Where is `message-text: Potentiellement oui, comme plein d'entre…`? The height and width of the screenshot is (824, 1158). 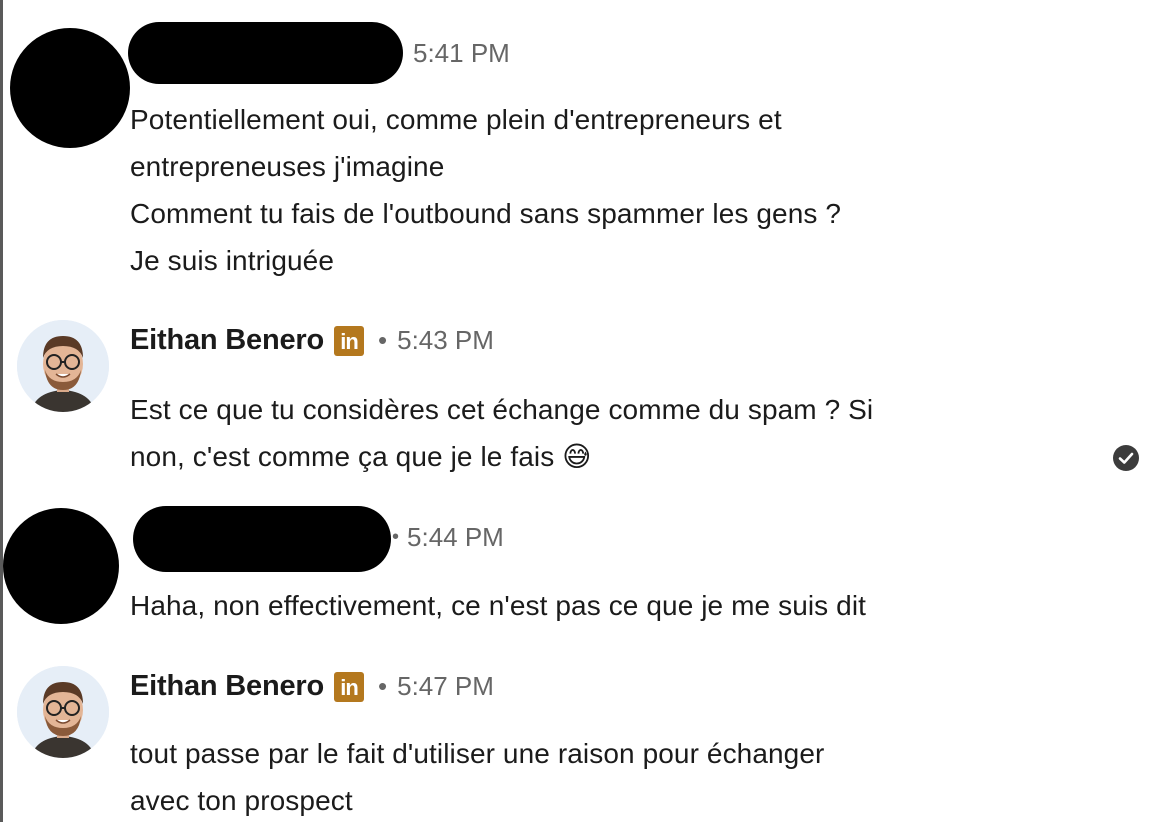
message-text: Potentiellement oui, comme plein d'entre… is located at coordinates (486, 190).